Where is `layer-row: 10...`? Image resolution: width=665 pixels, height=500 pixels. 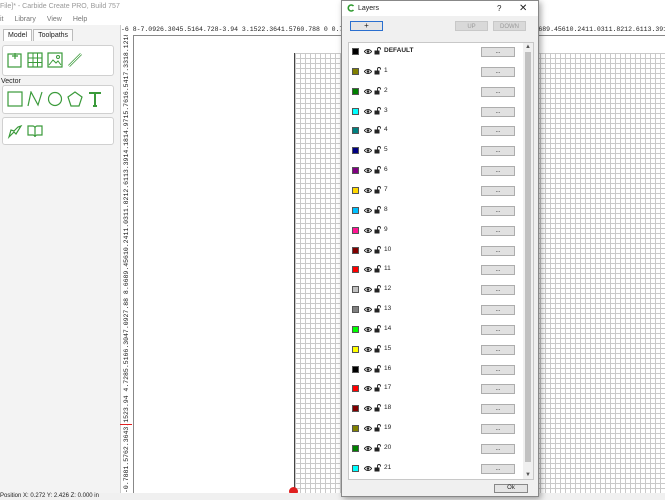 layer-row: 10... is located at coordinates (435, 252).